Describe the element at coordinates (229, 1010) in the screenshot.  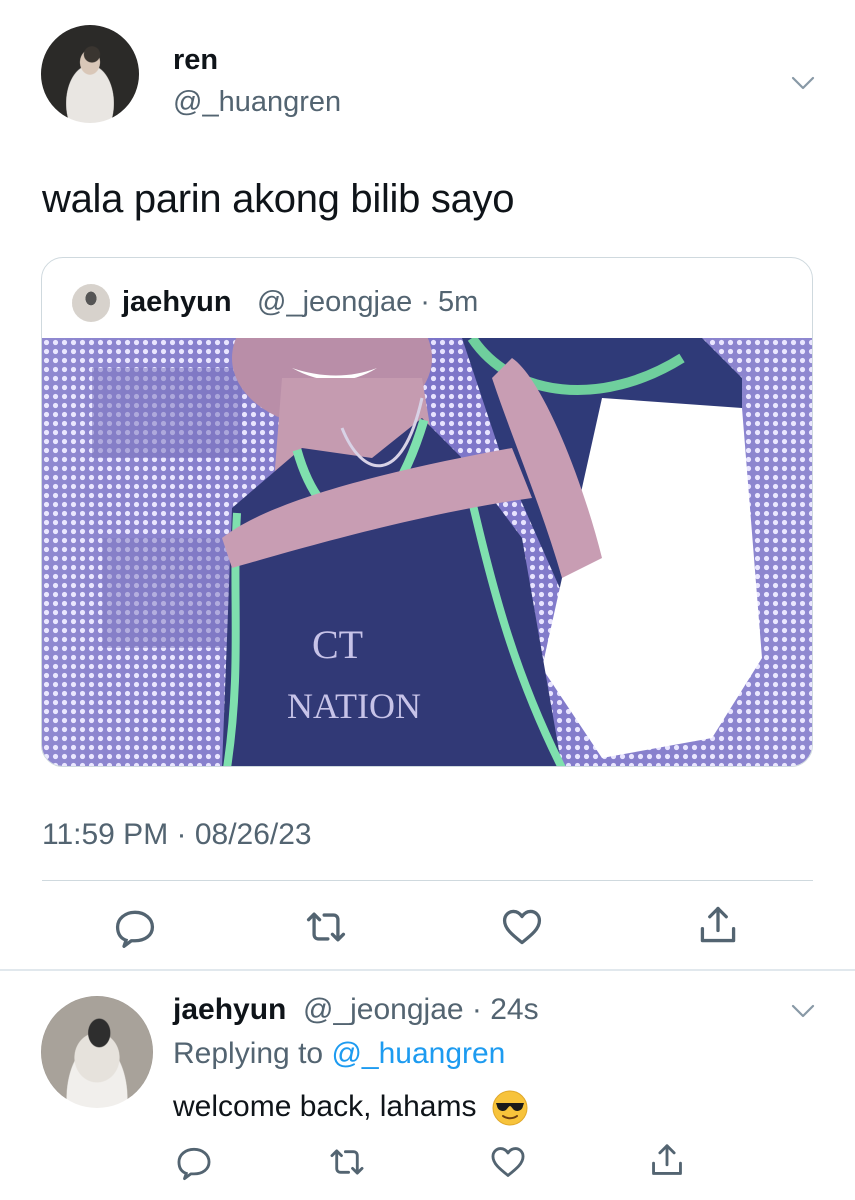
I see `reply-author-name: jaehyun` at that location.